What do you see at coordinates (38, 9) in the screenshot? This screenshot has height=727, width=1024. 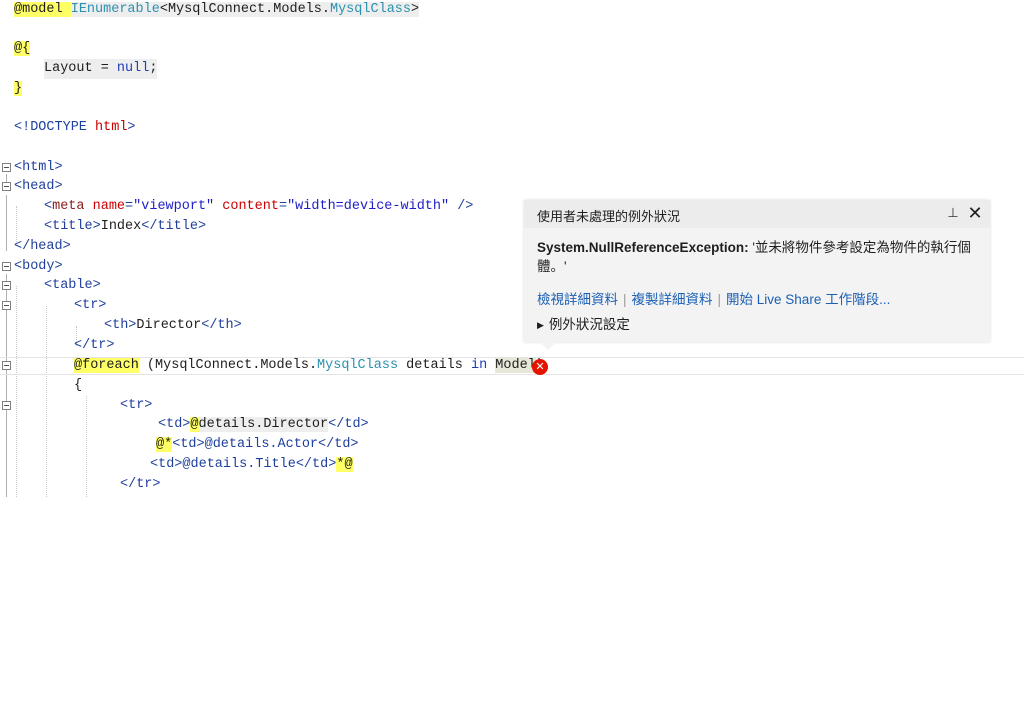 I see `razor-keyword: @model` at bounding box center [38, 9].